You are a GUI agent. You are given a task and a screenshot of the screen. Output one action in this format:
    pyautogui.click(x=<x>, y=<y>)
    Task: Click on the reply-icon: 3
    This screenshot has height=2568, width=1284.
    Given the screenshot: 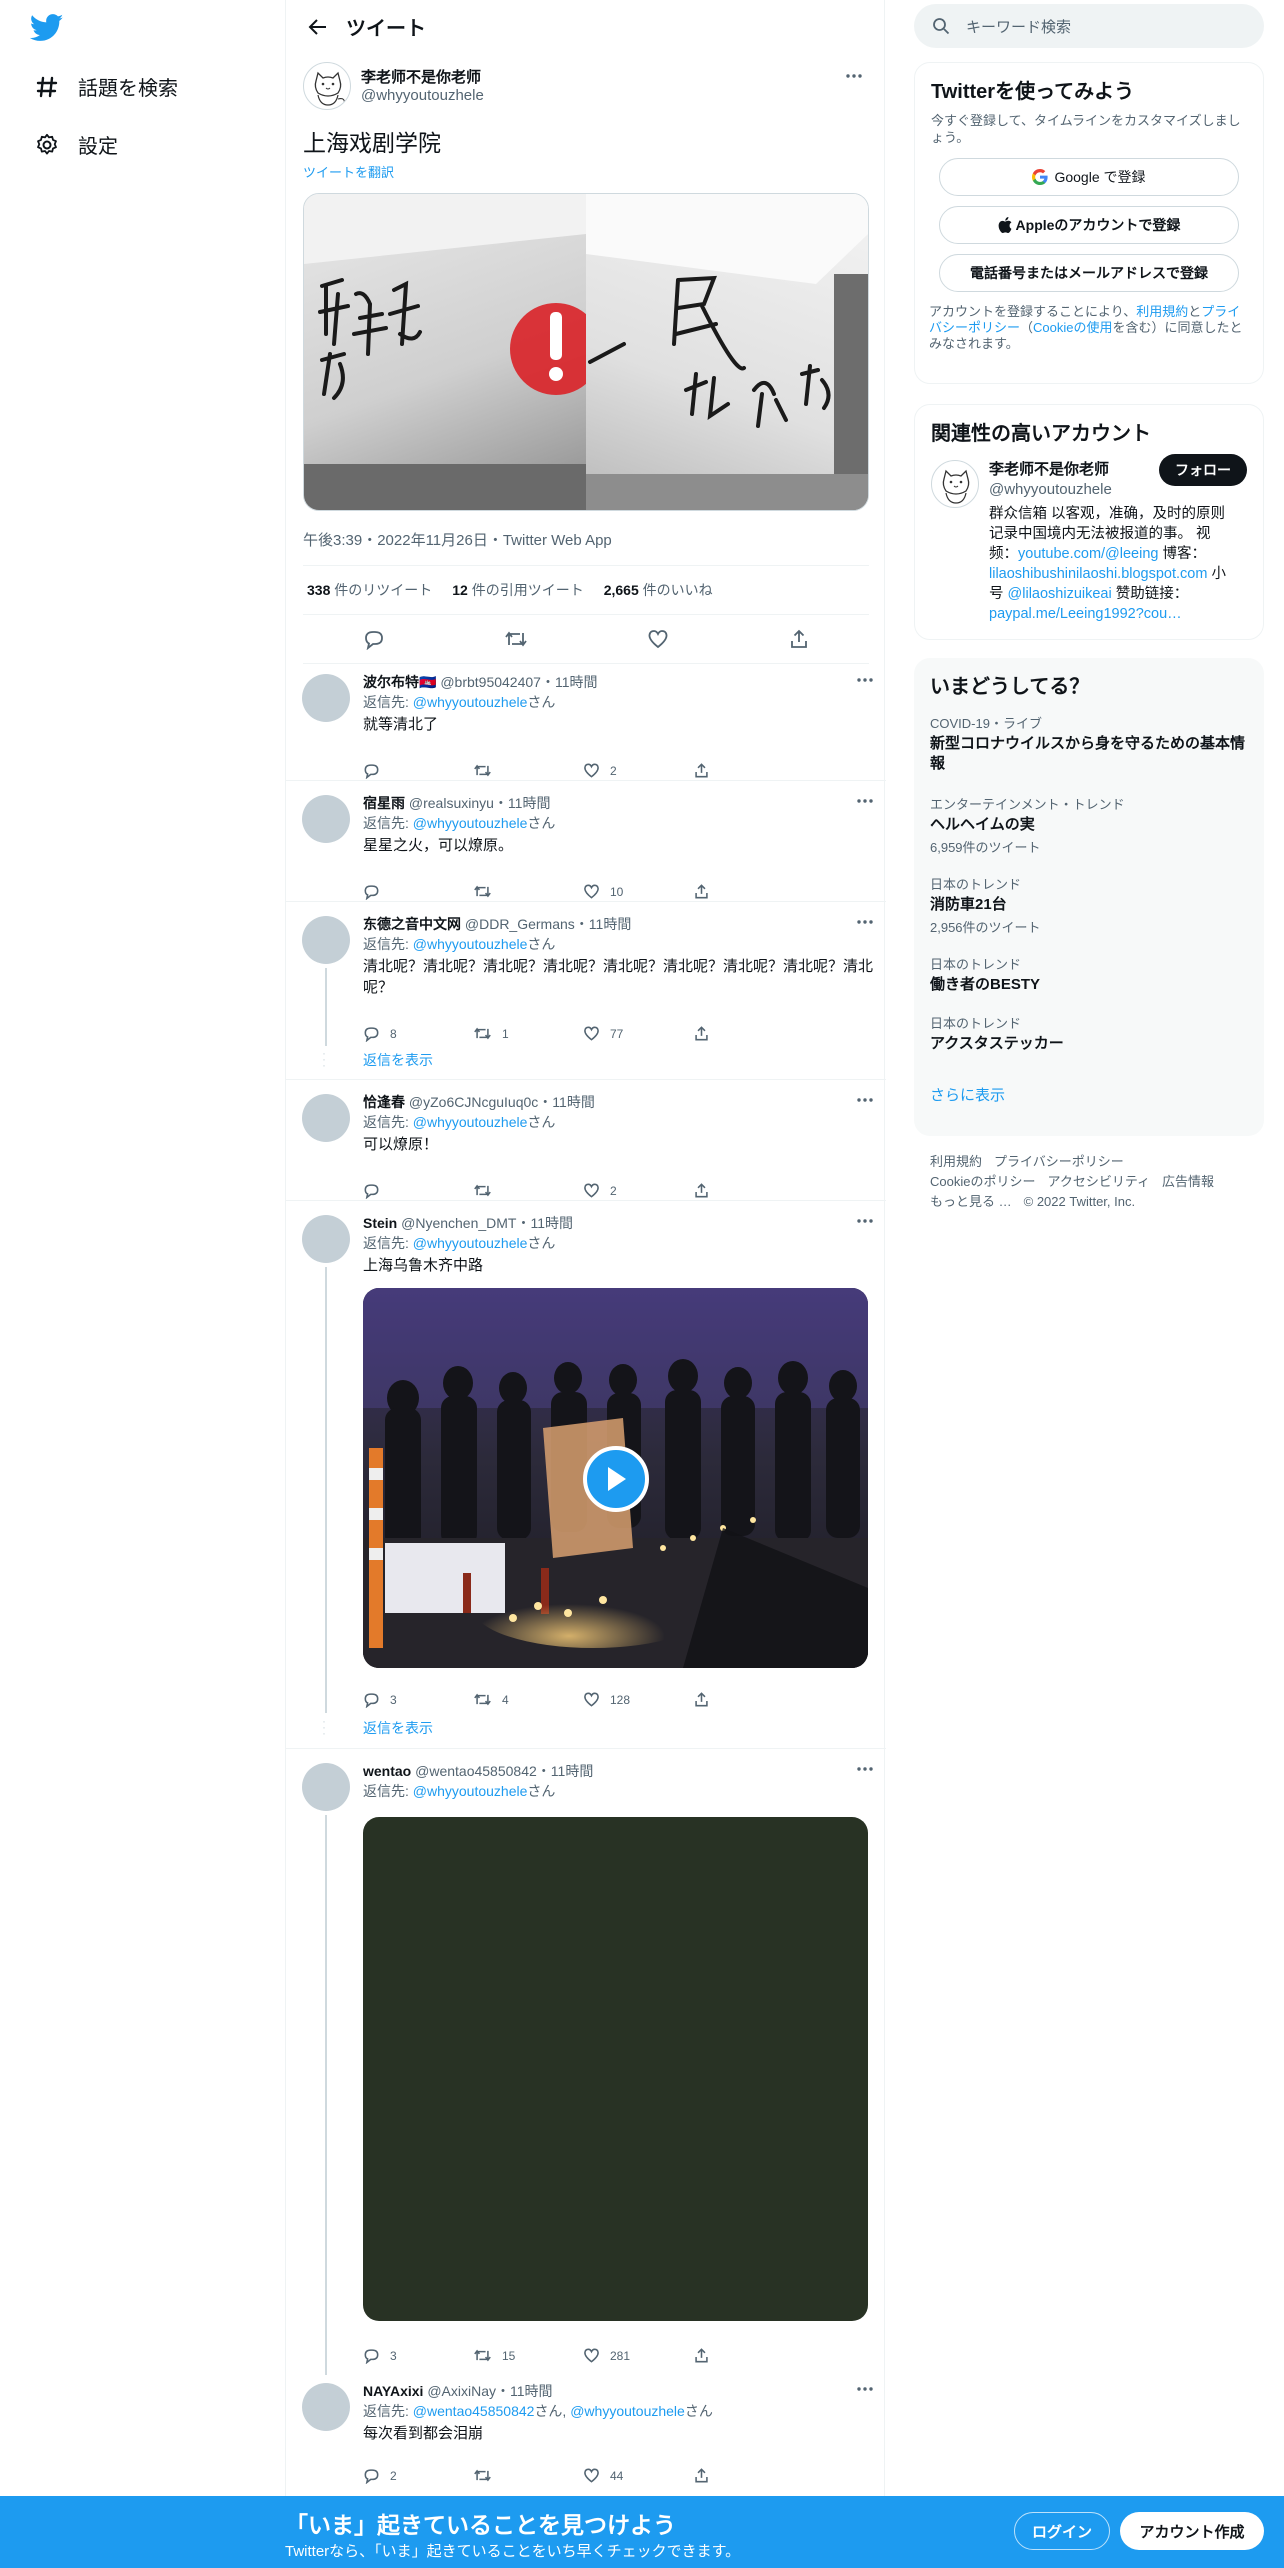 What is the action you would take?
    pyautogui.click(x=418, y=2355)
    